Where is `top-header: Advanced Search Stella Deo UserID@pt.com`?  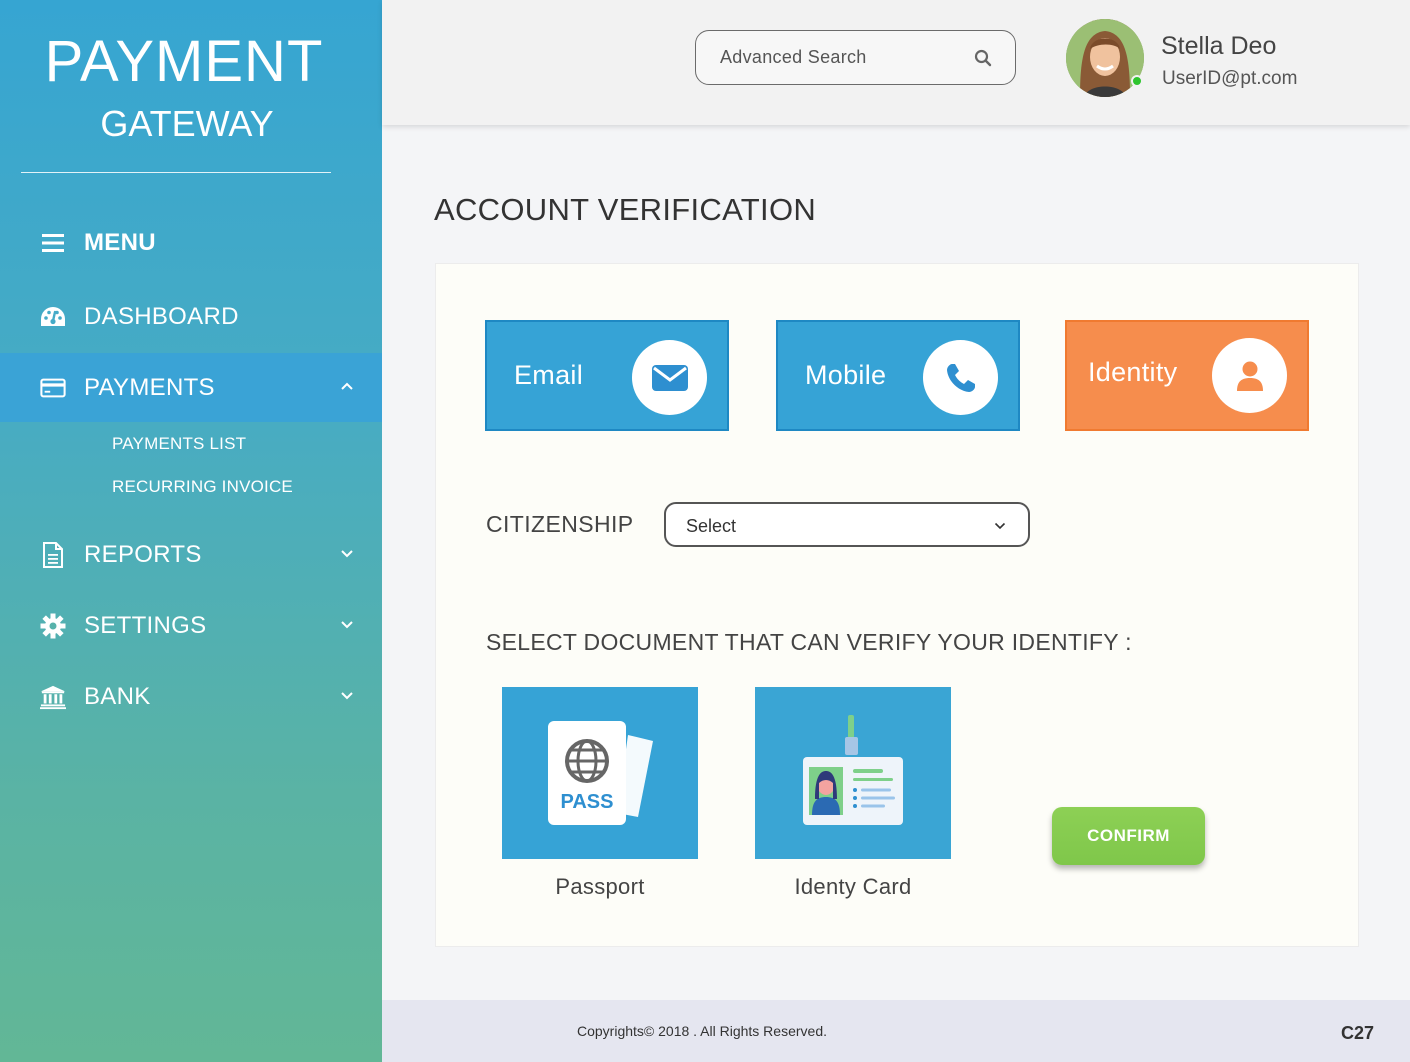
top-header: Advanced Search Stella Deo UserID@pt.com is located at coordinates (896, 62).